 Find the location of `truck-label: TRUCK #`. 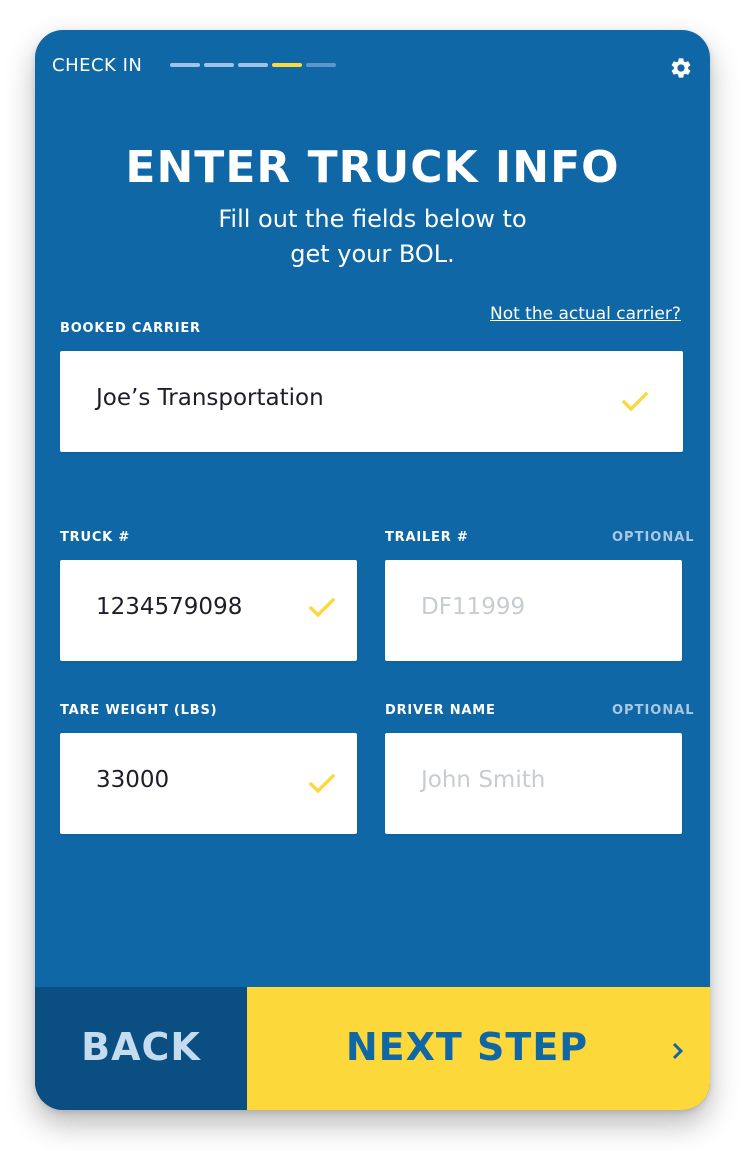

truck-label: TRUCK # is located at coordinates (95, 537).